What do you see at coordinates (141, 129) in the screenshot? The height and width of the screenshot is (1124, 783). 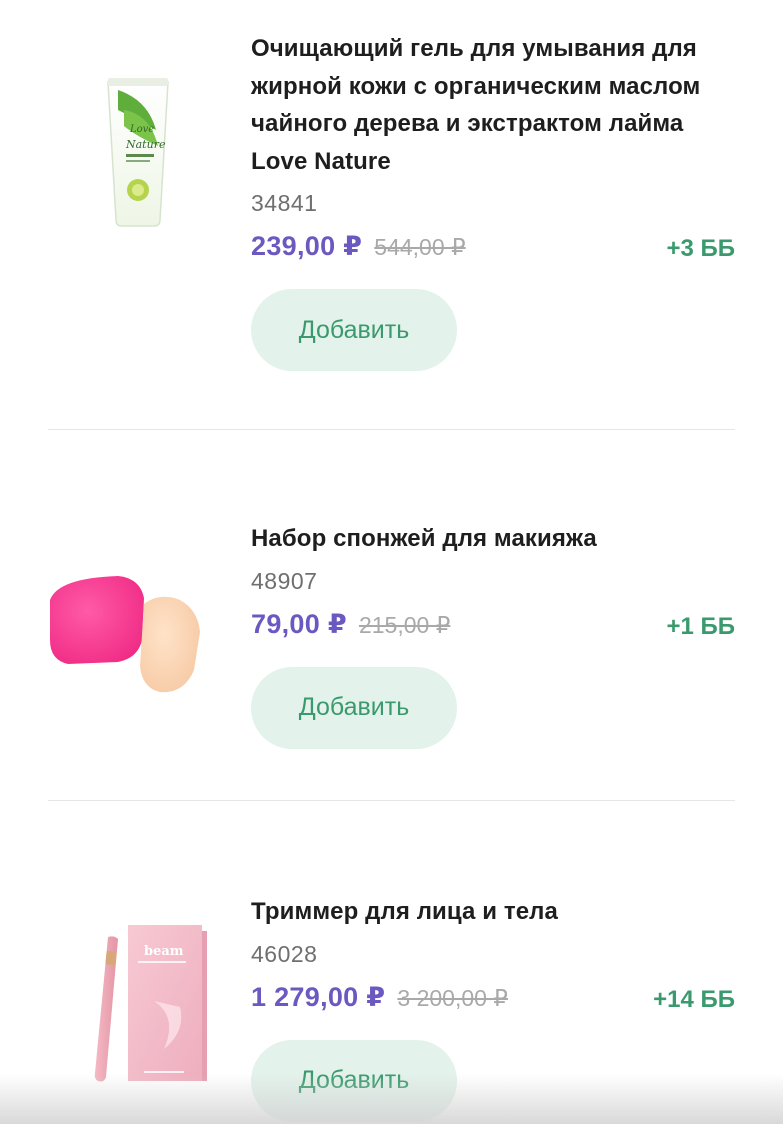 I see `svg-text: Love` at bounding box center [141, 129].